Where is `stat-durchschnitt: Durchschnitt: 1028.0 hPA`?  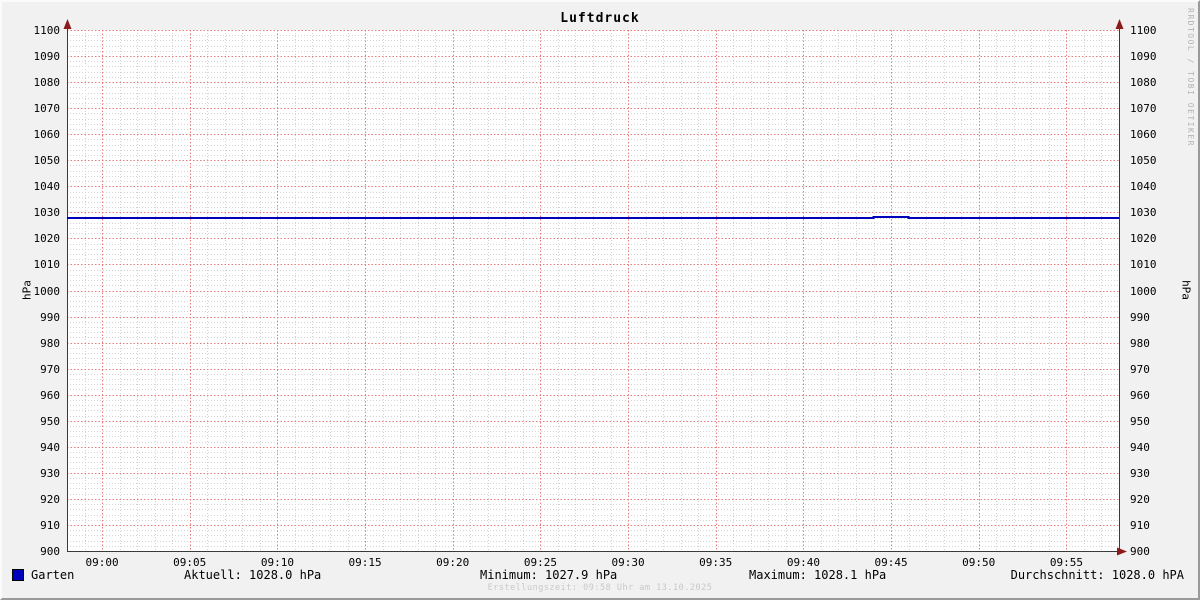
stat-durchschnitt: Durchschnitt: 1028.0 hPA is located at coordinates (1097, 575).